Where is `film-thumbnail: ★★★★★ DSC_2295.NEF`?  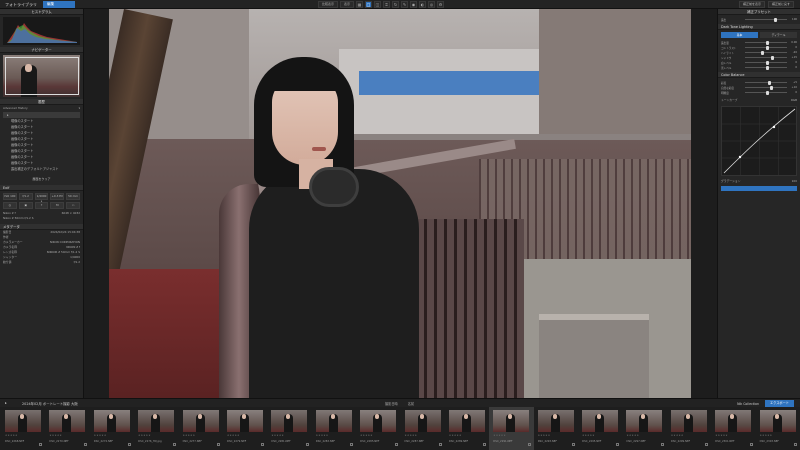 film-thumbnail: ★★★★★ DSC_2295.NEF is located at coordinates (600, 428).